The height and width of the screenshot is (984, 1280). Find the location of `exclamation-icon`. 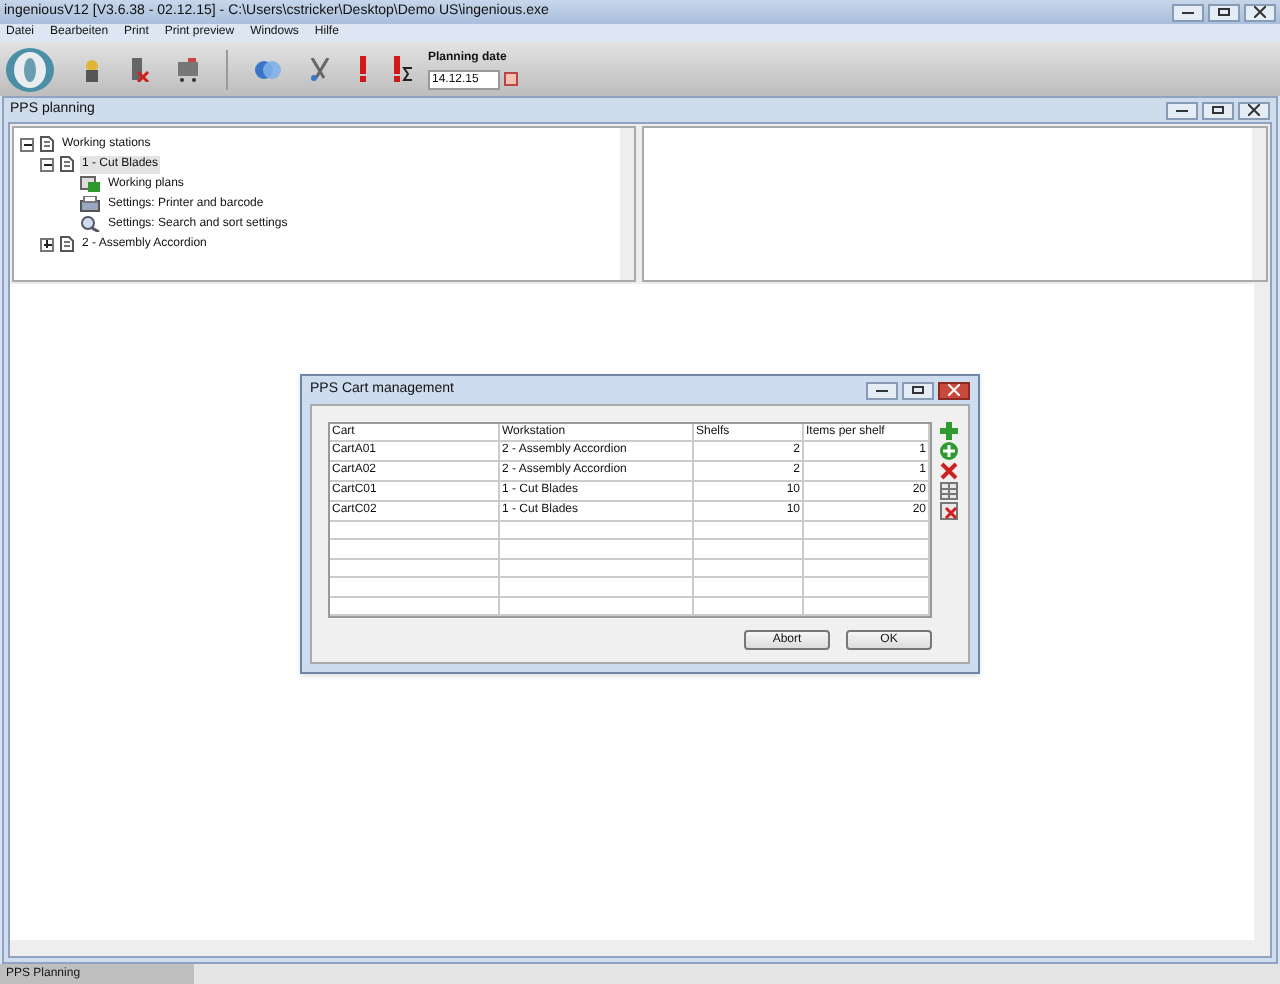

exclamation-icon is located at coordinates (363, 69).